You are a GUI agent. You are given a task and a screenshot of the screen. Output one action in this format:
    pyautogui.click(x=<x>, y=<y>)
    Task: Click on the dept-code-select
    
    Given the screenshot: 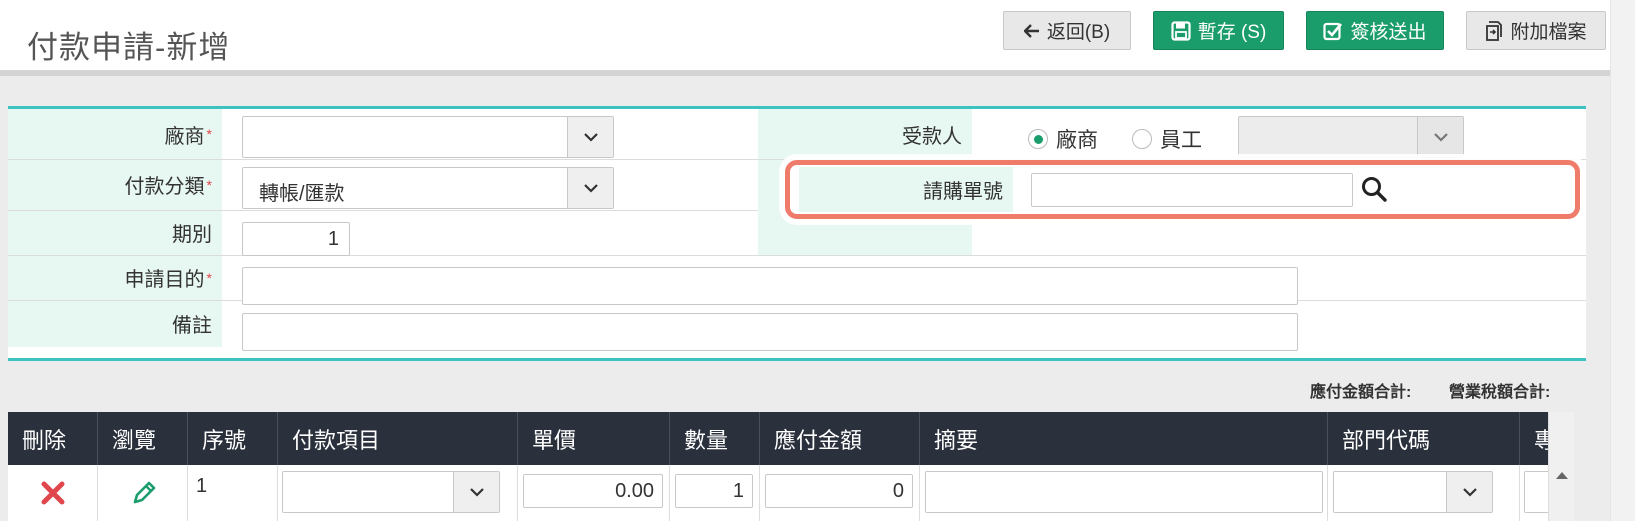 What is the action you would take?
    pyautogui.click(x=1413, y=492)
    